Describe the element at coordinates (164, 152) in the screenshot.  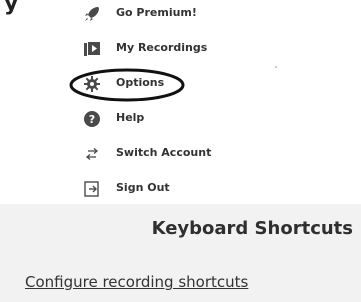
I see `menu-item-label: Switch Account` at that location.